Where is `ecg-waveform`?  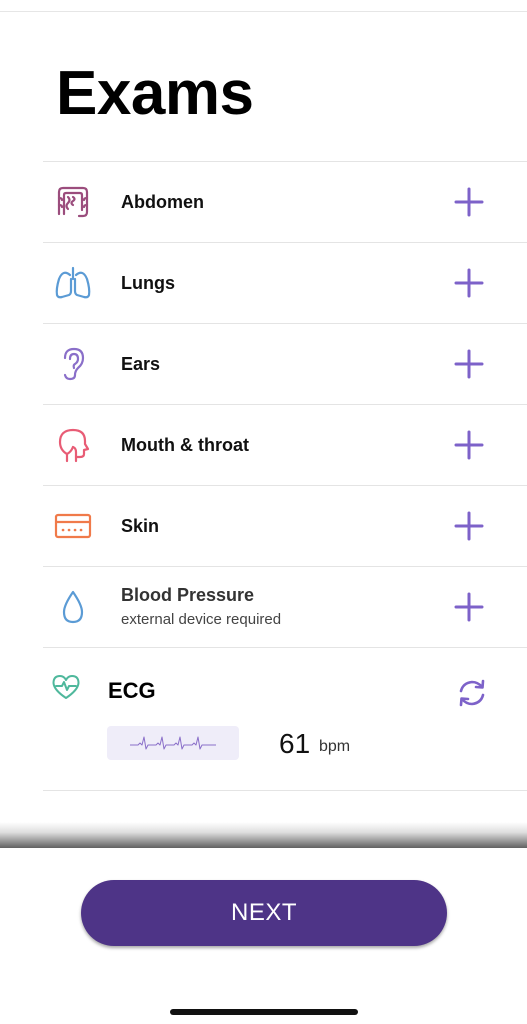
ecg-waveform is located at coordinates (173, 743).